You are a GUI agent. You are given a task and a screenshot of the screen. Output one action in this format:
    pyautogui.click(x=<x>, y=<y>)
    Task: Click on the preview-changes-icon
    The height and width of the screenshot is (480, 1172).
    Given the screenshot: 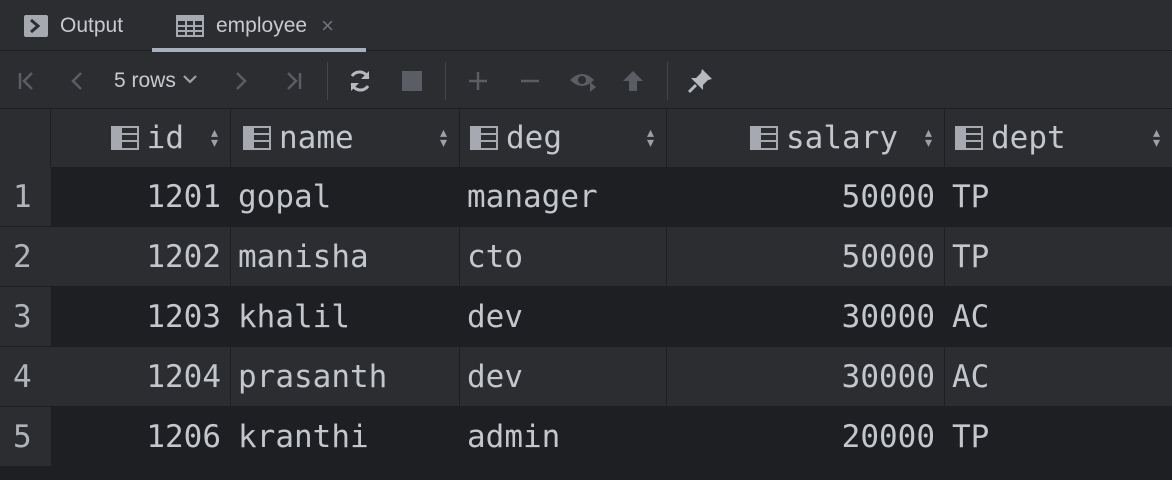 What is the action you would take?
    pyautogui.click(x=583, y=80)
    